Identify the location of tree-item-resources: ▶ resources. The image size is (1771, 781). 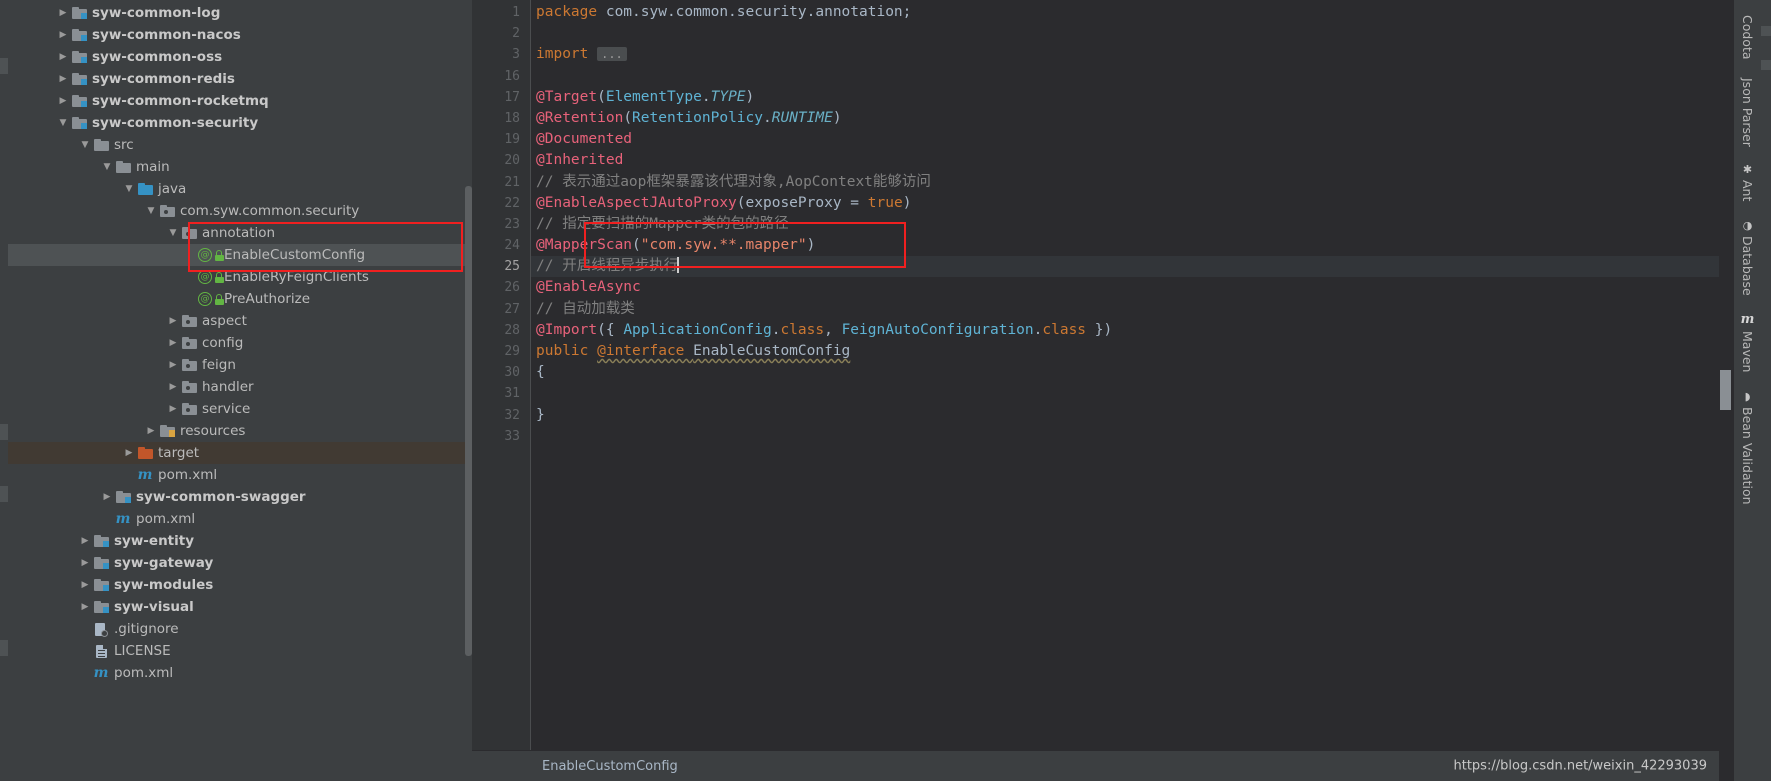
(240, 431).